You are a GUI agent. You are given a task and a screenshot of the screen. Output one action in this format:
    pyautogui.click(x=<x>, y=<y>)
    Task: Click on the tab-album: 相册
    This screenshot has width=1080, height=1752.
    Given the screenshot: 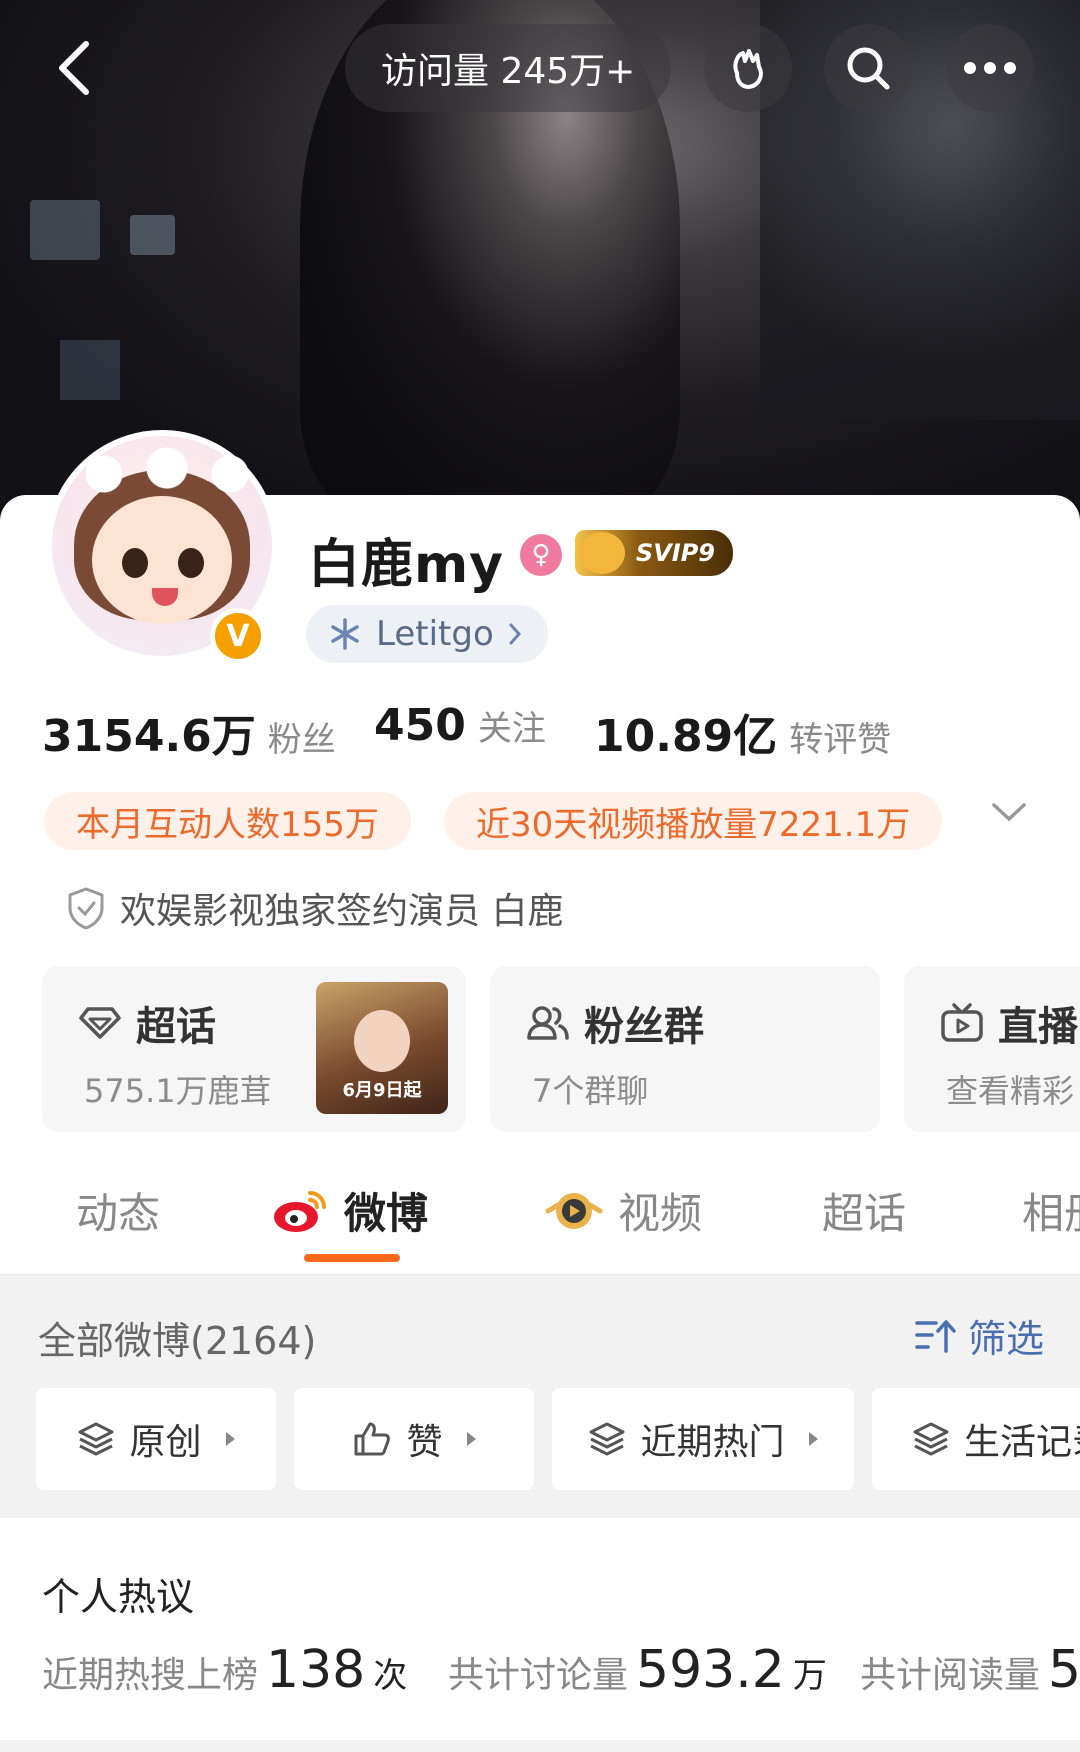 What is the action you would take?
    pyautogui.click(x=1051, y=1210)
    